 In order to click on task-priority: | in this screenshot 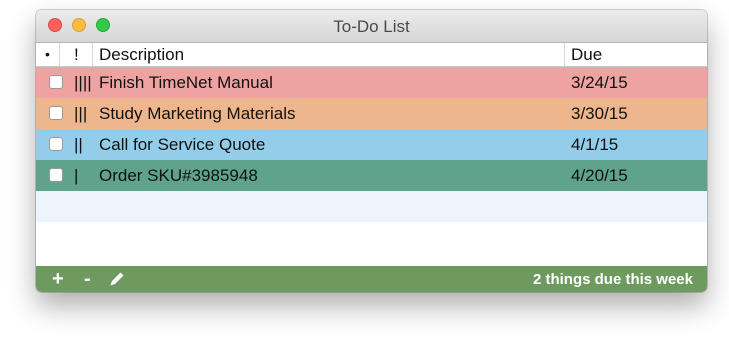, I will do `click(76, 175)`.